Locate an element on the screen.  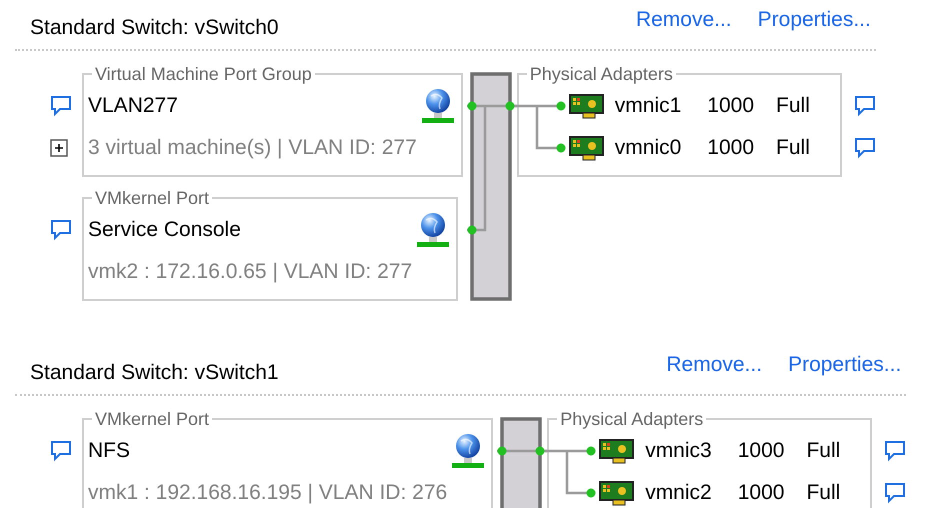
port-group-name: NFS is located at coordinates (109, 451).